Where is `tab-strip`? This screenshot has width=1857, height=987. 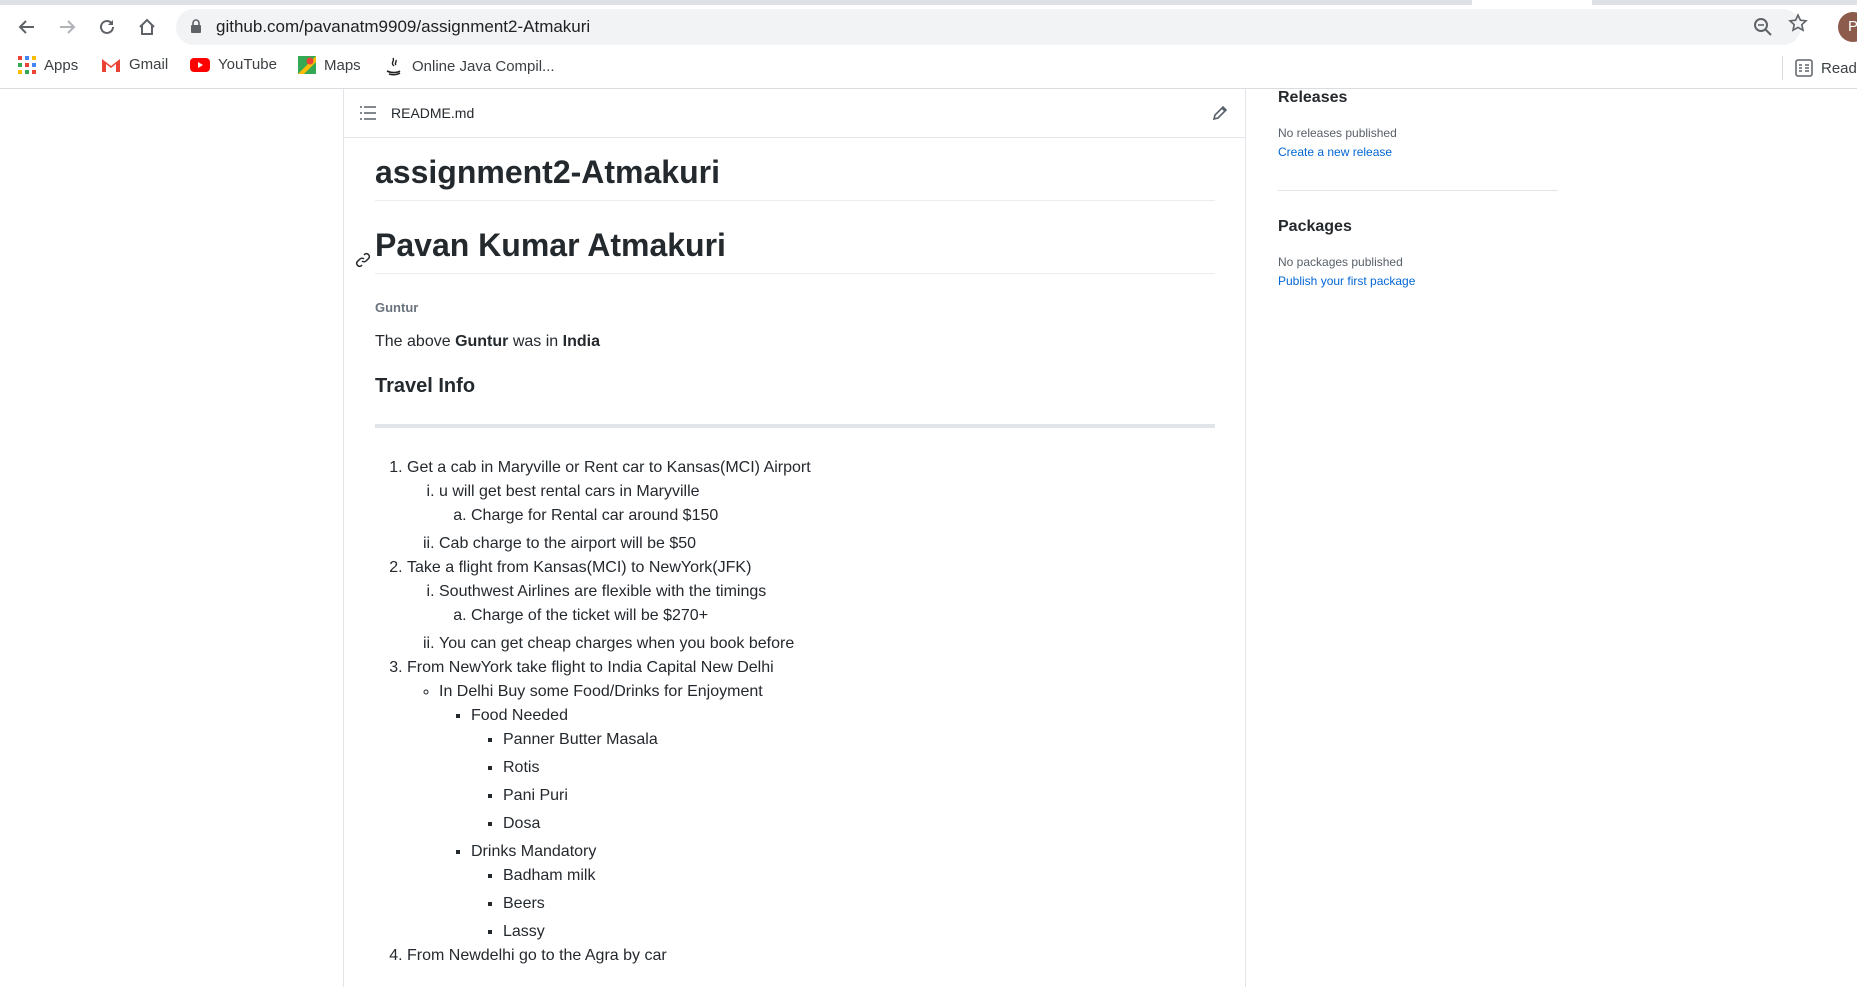
tab-strip is located at coordinates (928, 2).